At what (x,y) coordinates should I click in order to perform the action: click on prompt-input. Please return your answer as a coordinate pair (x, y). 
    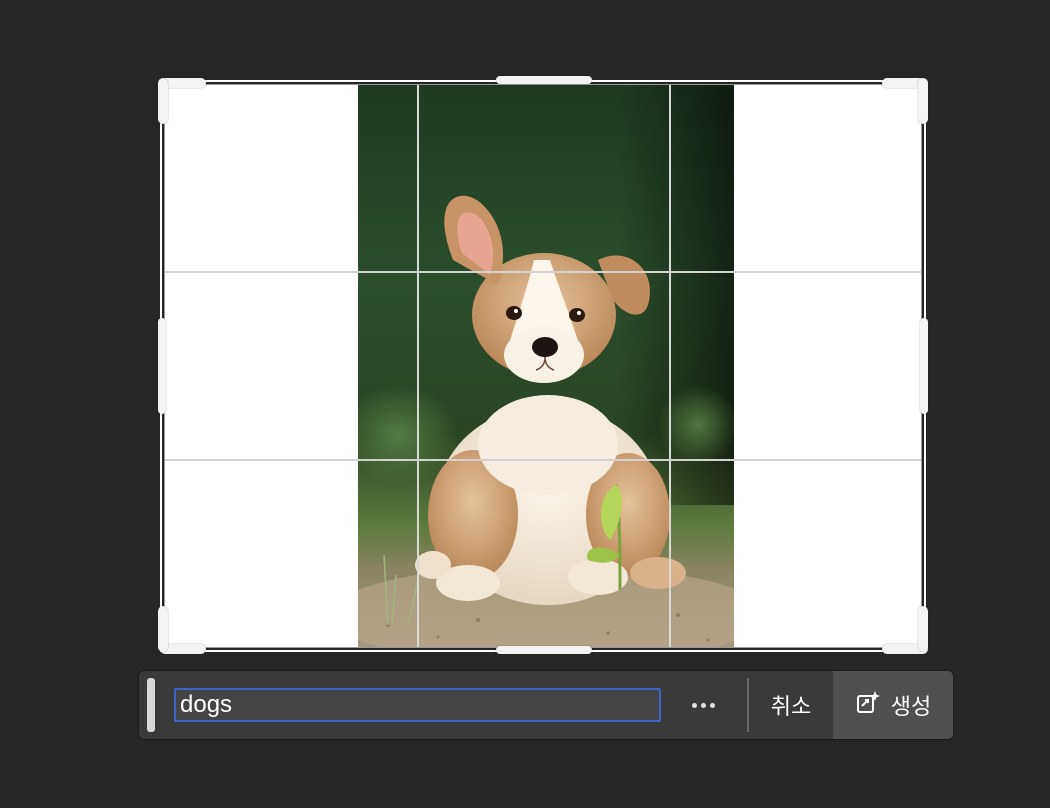
    Looking at the image, I should click on (417, 705).